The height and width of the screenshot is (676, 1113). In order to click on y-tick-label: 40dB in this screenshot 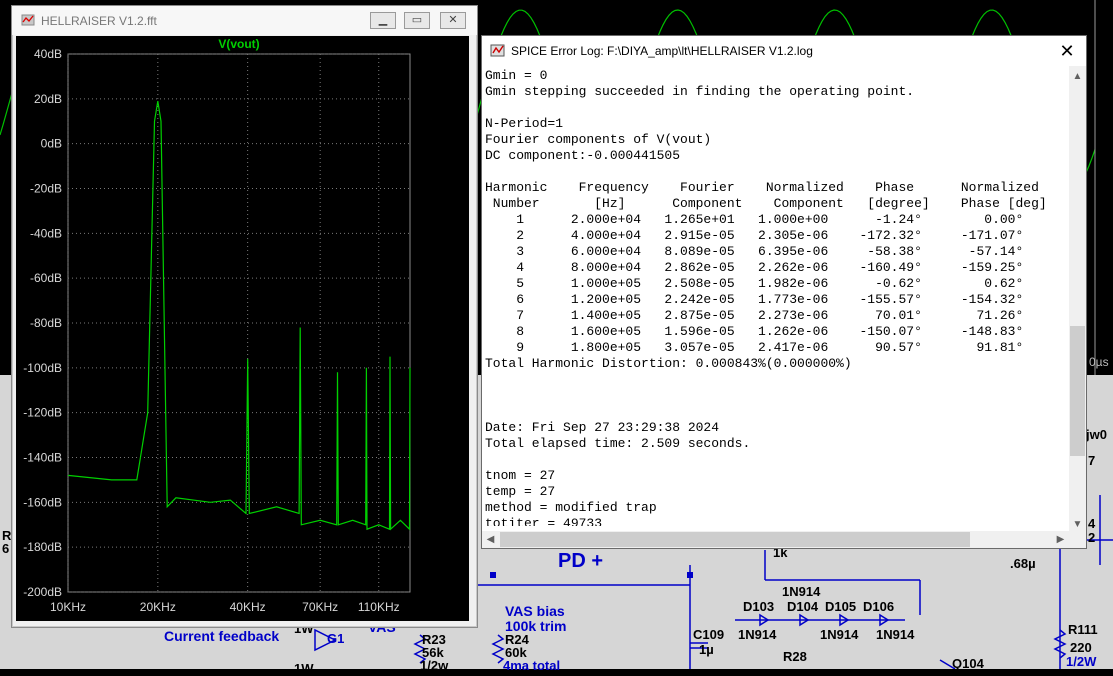, I will do `click(48, 54)`.